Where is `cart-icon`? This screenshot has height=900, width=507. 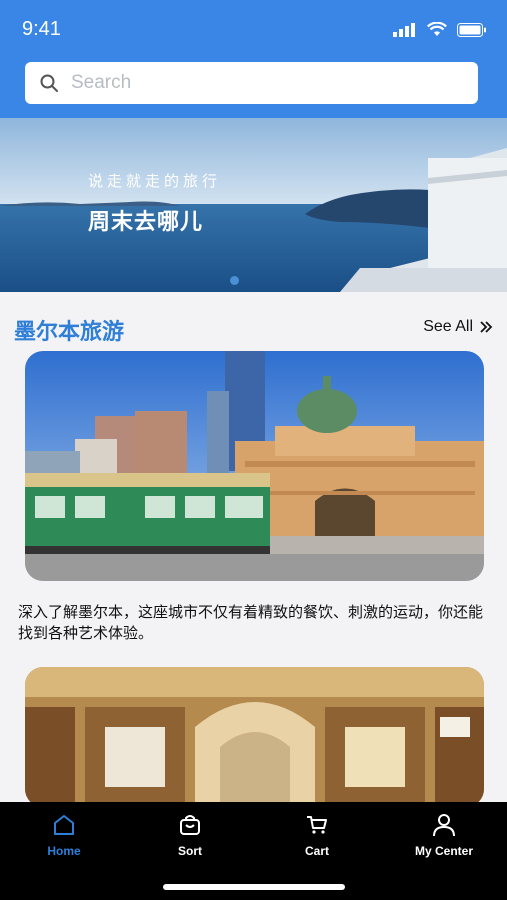
cart-icon is located at coordinates (317, 825).